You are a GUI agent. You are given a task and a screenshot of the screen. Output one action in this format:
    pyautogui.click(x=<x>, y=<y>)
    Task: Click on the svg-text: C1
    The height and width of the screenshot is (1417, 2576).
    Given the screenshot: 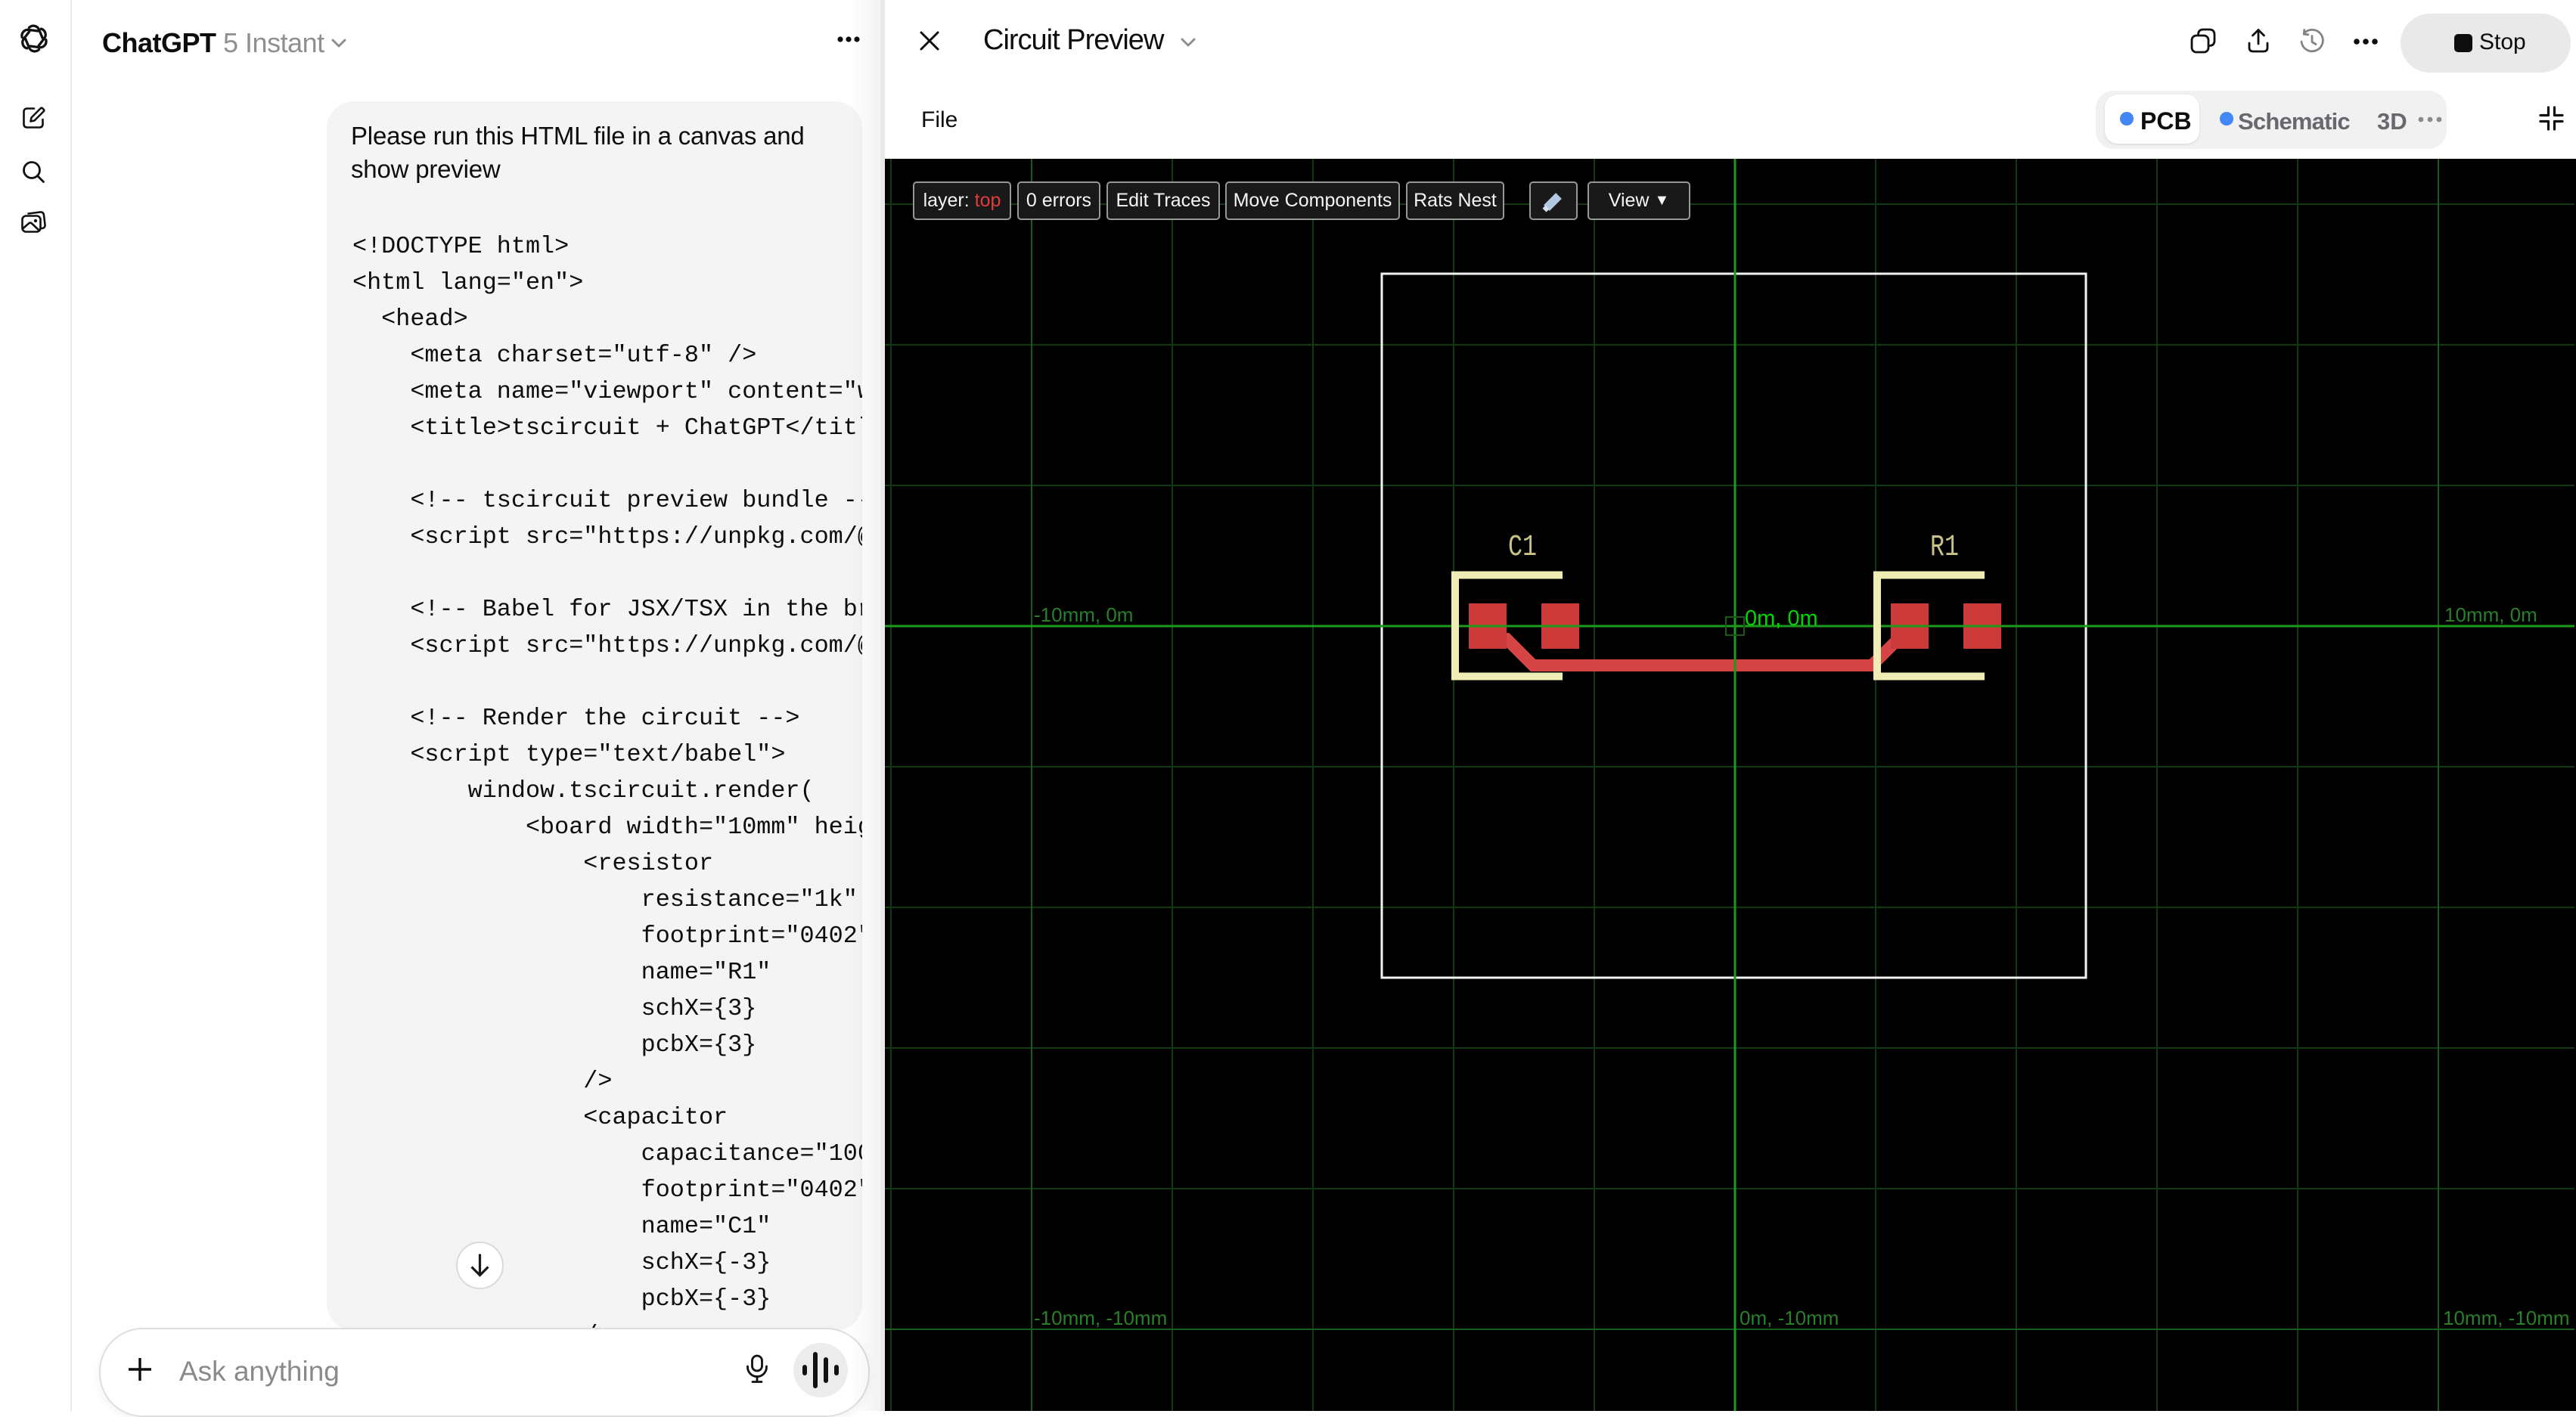 What is the action you would take?
    pyautogui.click(x=1522, y=548)
    